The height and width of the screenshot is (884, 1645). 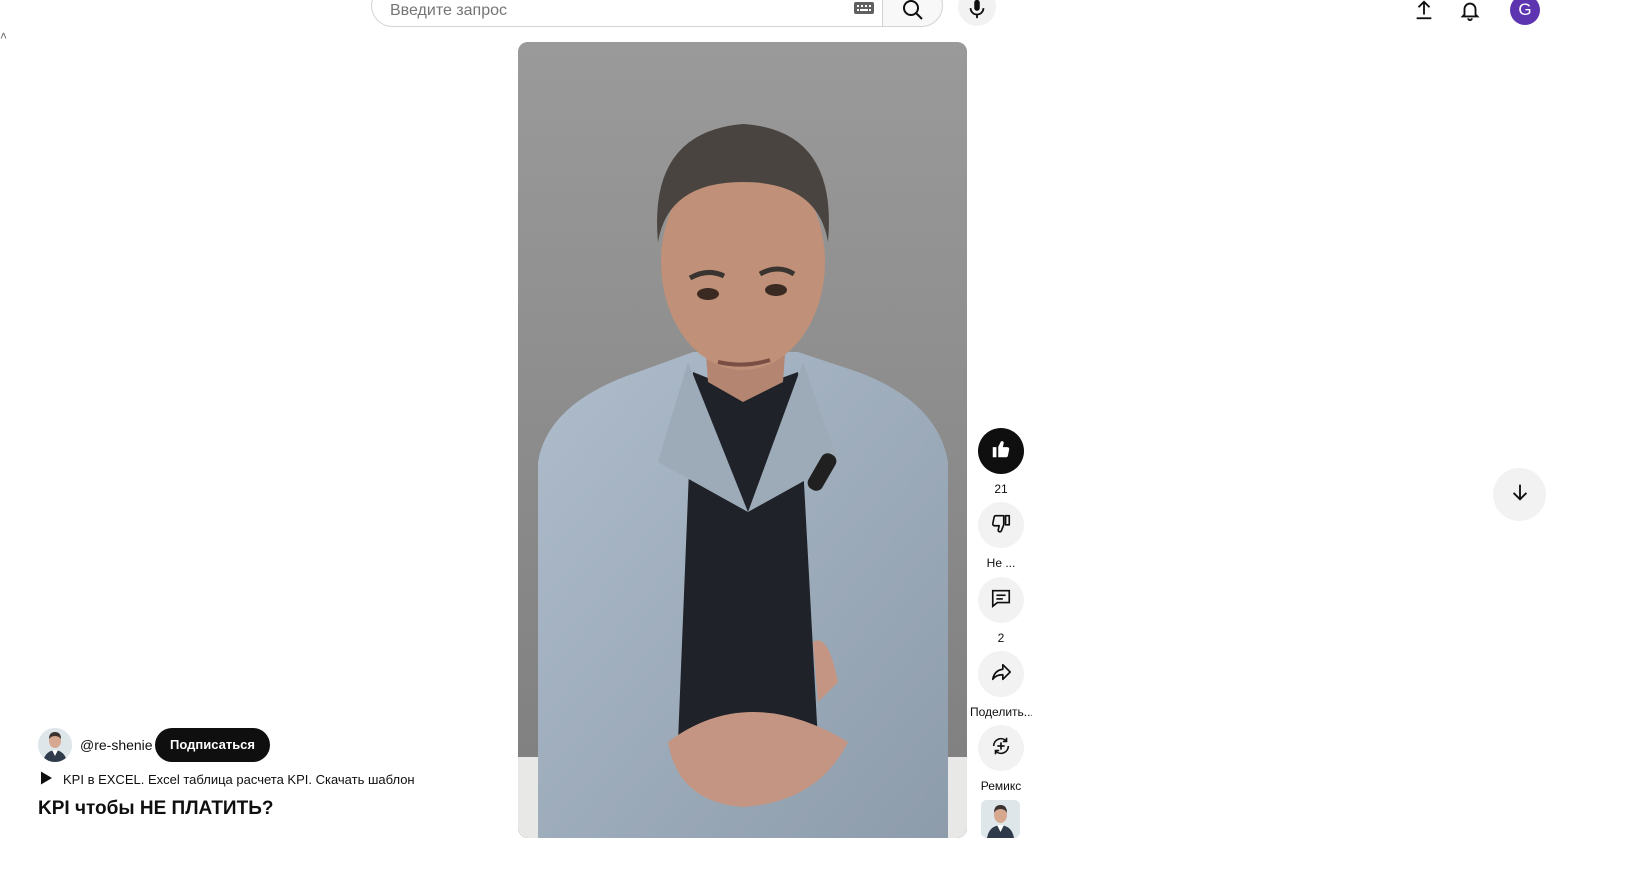 I want to click on comment-icon, so click(x=1001, y=600).